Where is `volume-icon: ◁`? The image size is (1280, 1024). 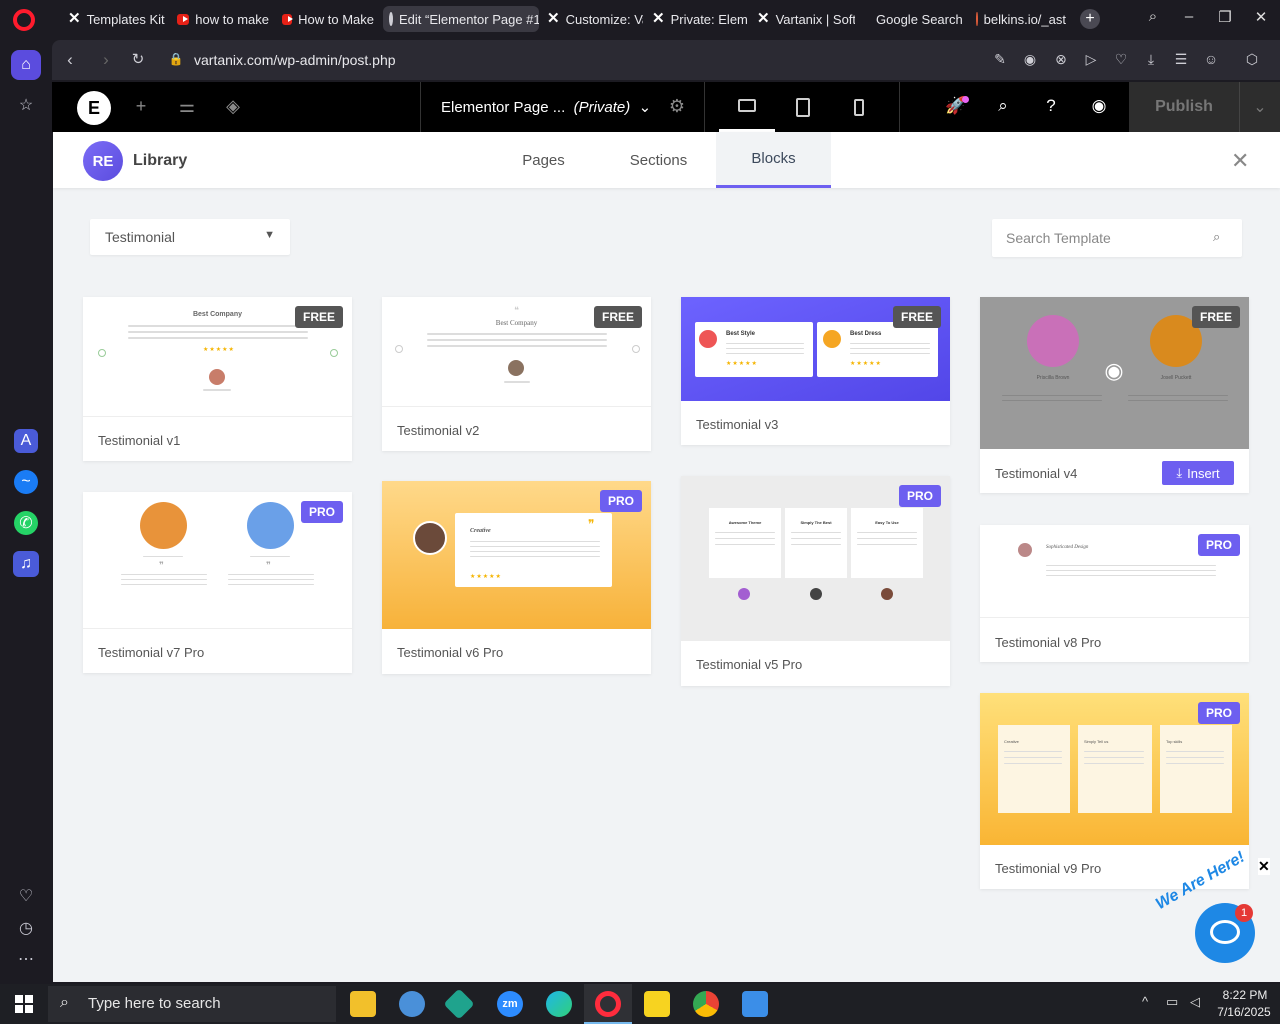
volume-icon: ◁ is located at coordinates (1195, 1002).